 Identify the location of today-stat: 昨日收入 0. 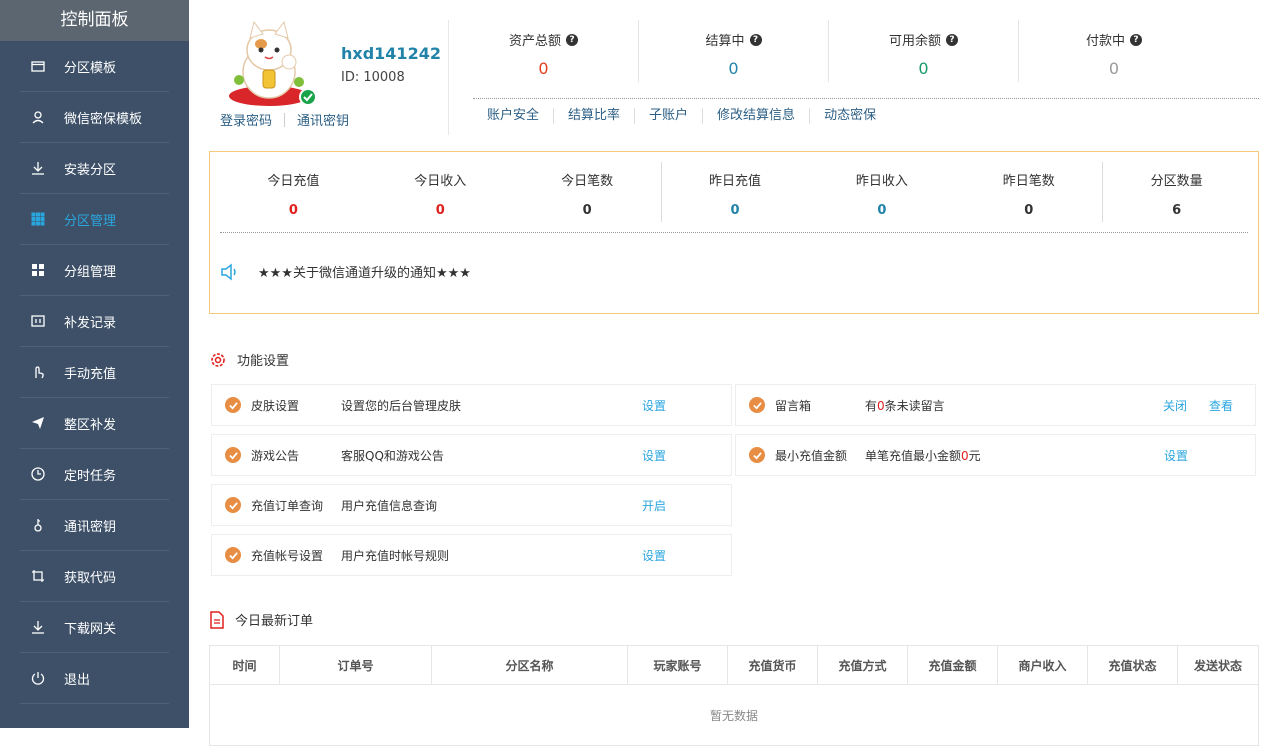
(881, 192).